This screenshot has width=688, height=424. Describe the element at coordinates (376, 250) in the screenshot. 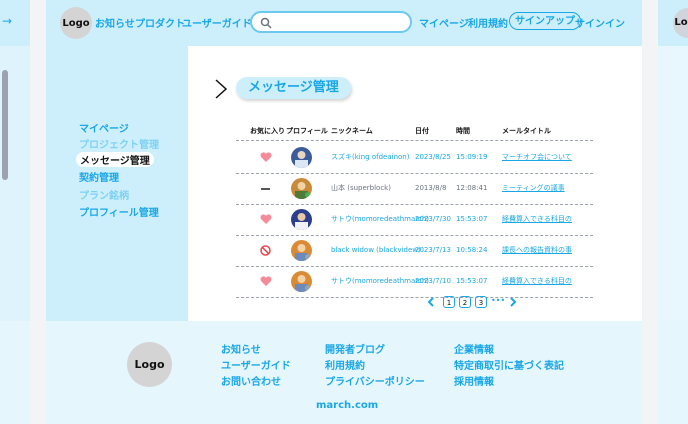

I see `nickname: black widow (blackvidew)` at that location.